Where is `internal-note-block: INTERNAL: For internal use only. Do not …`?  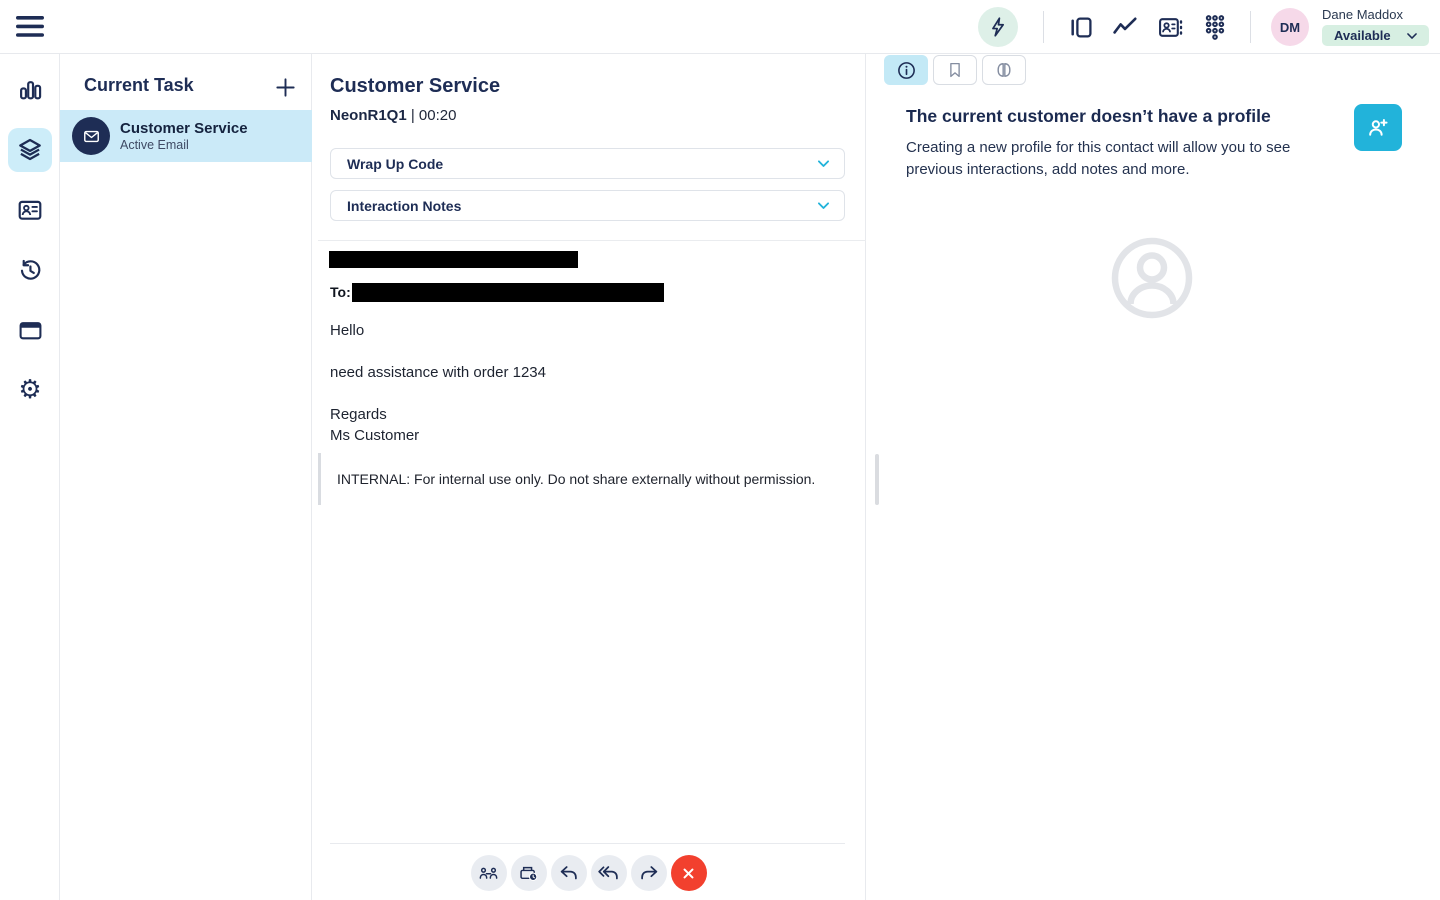
internal-note-block: INTERNAL: For internal use only. Do not … is located at coordinates (592, 479).